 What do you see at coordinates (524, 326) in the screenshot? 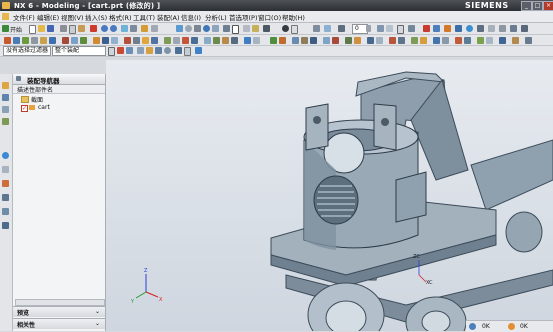
I see `task-item-2: 0K` at bounding box center [524, 326].